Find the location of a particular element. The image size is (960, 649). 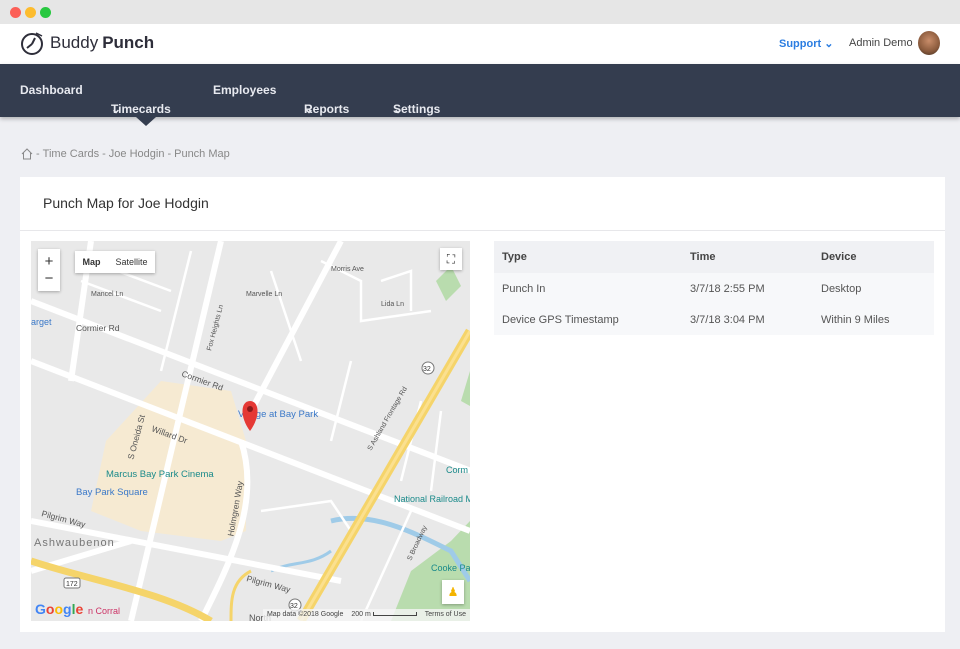

svg-text: 172 is located at coordinates (72, 584).